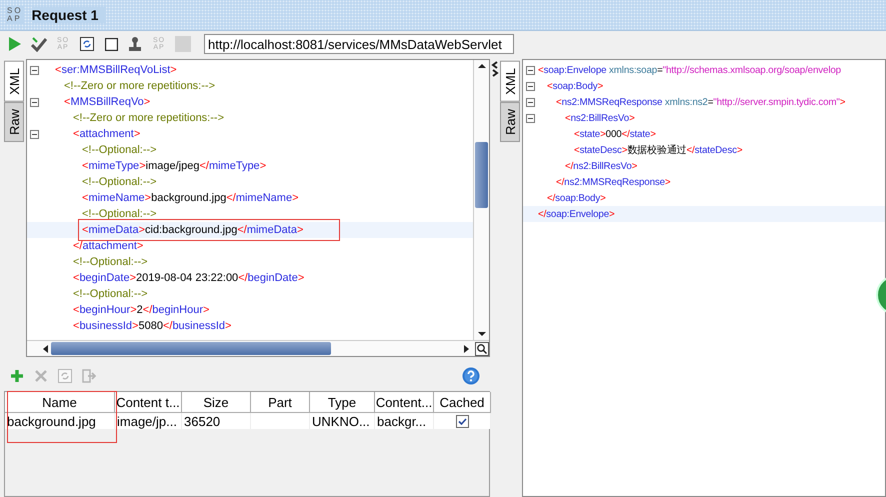 This screenshot has height=497, width=886. I want to click on code-line: <ns2:BillResVo>, so click(600, 118).